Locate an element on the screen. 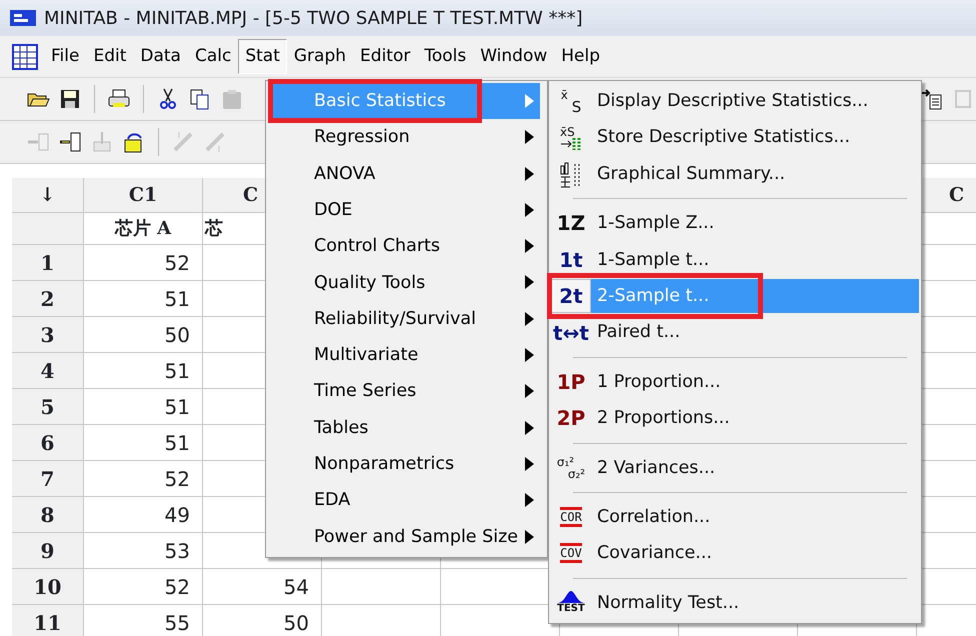  menu-item: EDA is located at coordinates (405, 500).